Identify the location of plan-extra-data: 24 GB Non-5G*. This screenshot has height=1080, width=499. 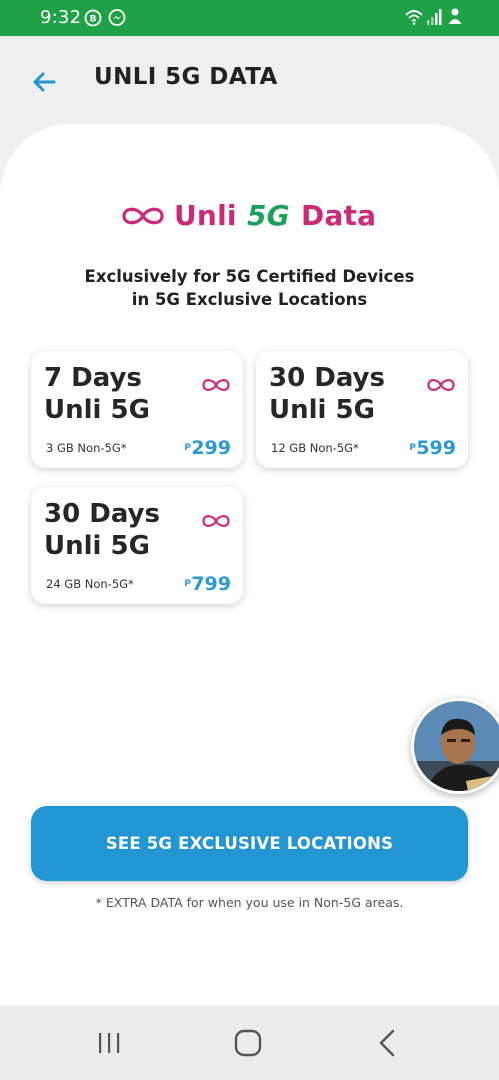
(90, 584).